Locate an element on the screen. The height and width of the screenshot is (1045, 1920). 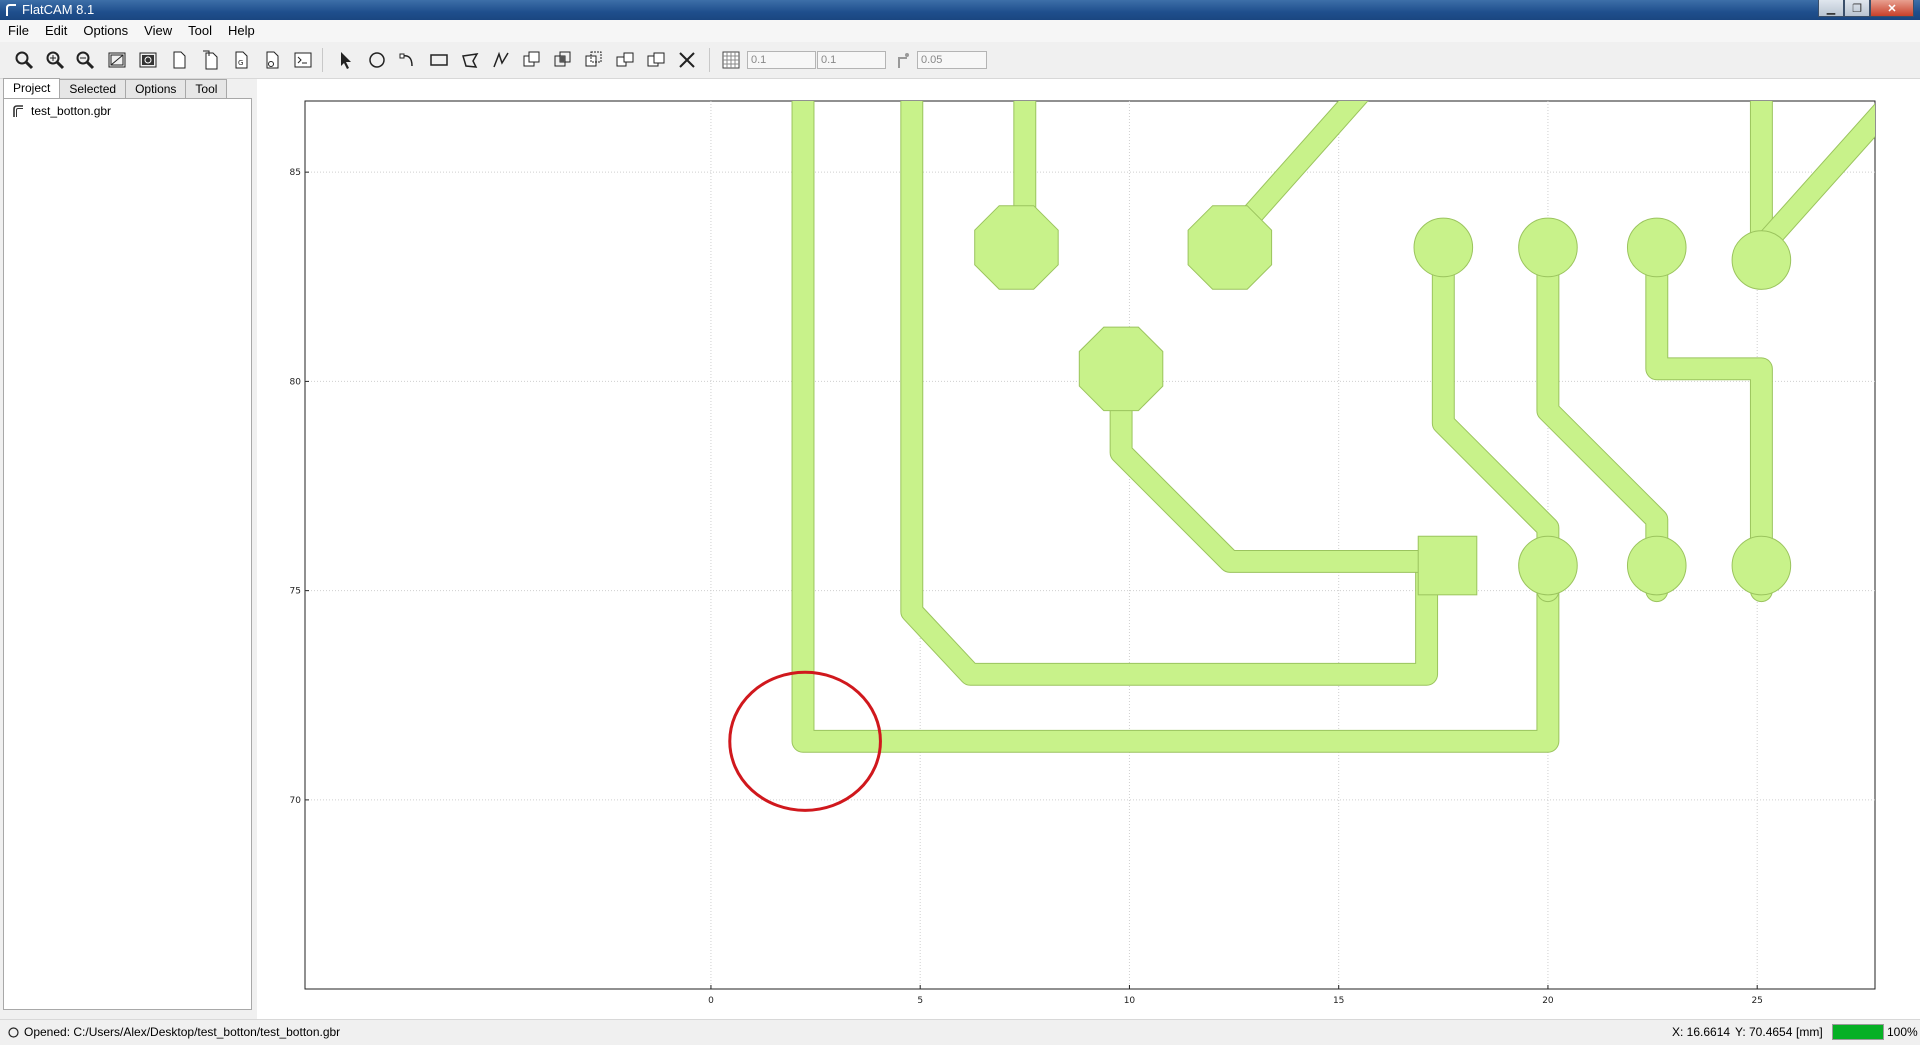
x-tick-label: 15 is located at coordinates (1338, 1001).